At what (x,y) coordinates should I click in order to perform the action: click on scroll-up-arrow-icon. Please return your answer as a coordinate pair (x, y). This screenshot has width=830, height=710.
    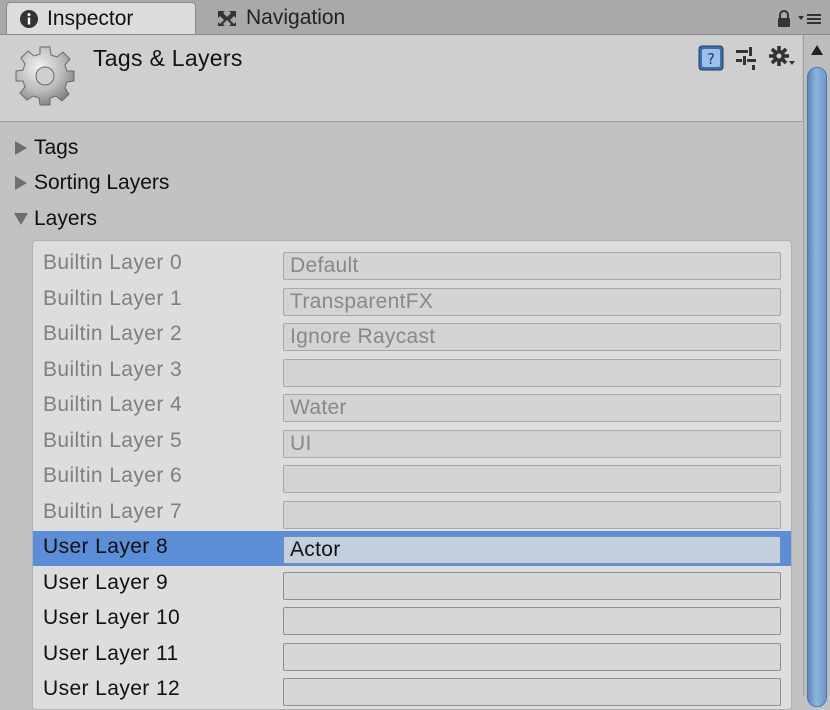
    Looking at the image, I should click on (817, 52).